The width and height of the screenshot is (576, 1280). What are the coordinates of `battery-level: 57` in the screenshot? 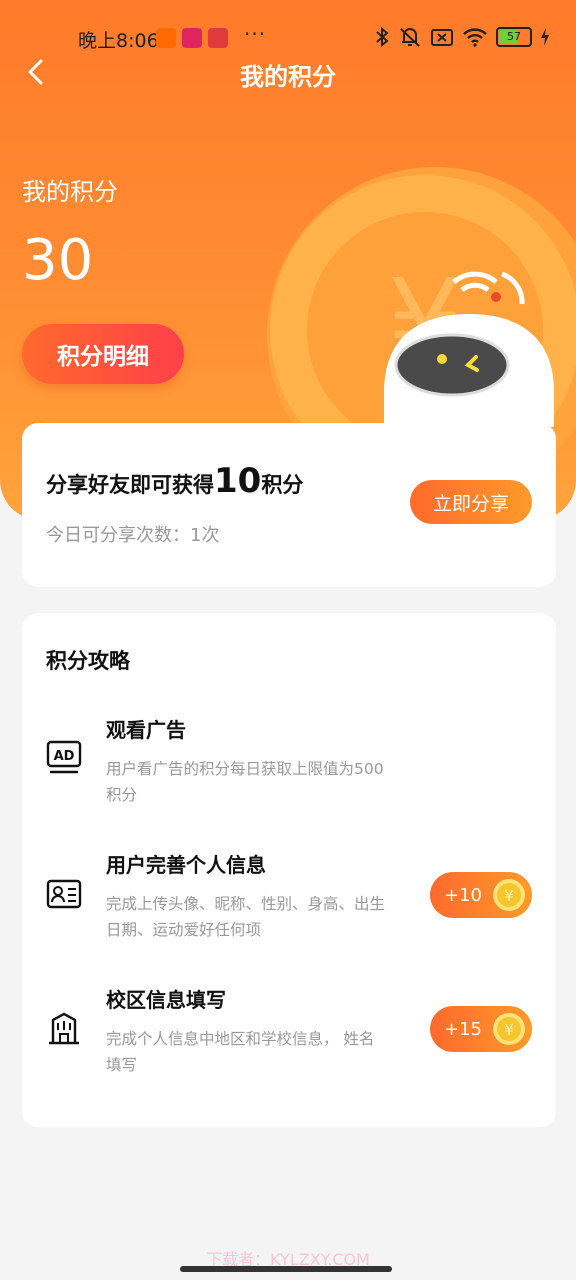 It's located at (514, 36).